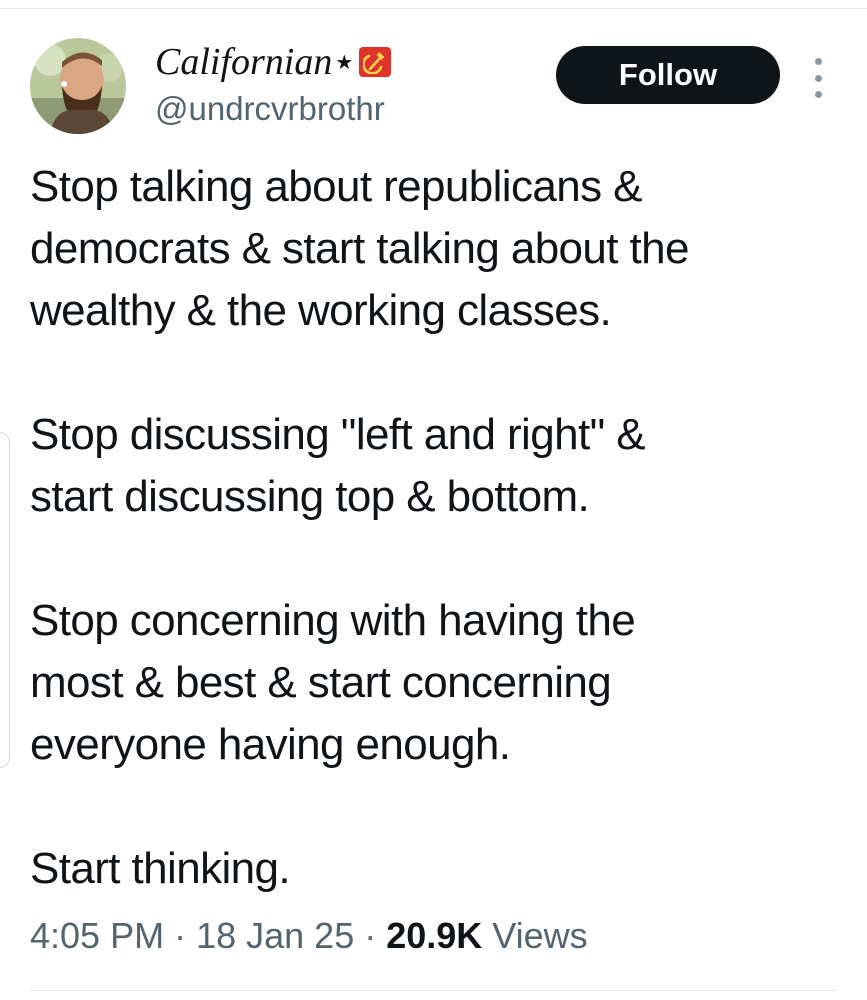 The width and height of the screenshot is (867, 1000). I want to click on views-label: Views, so click(535, 935).